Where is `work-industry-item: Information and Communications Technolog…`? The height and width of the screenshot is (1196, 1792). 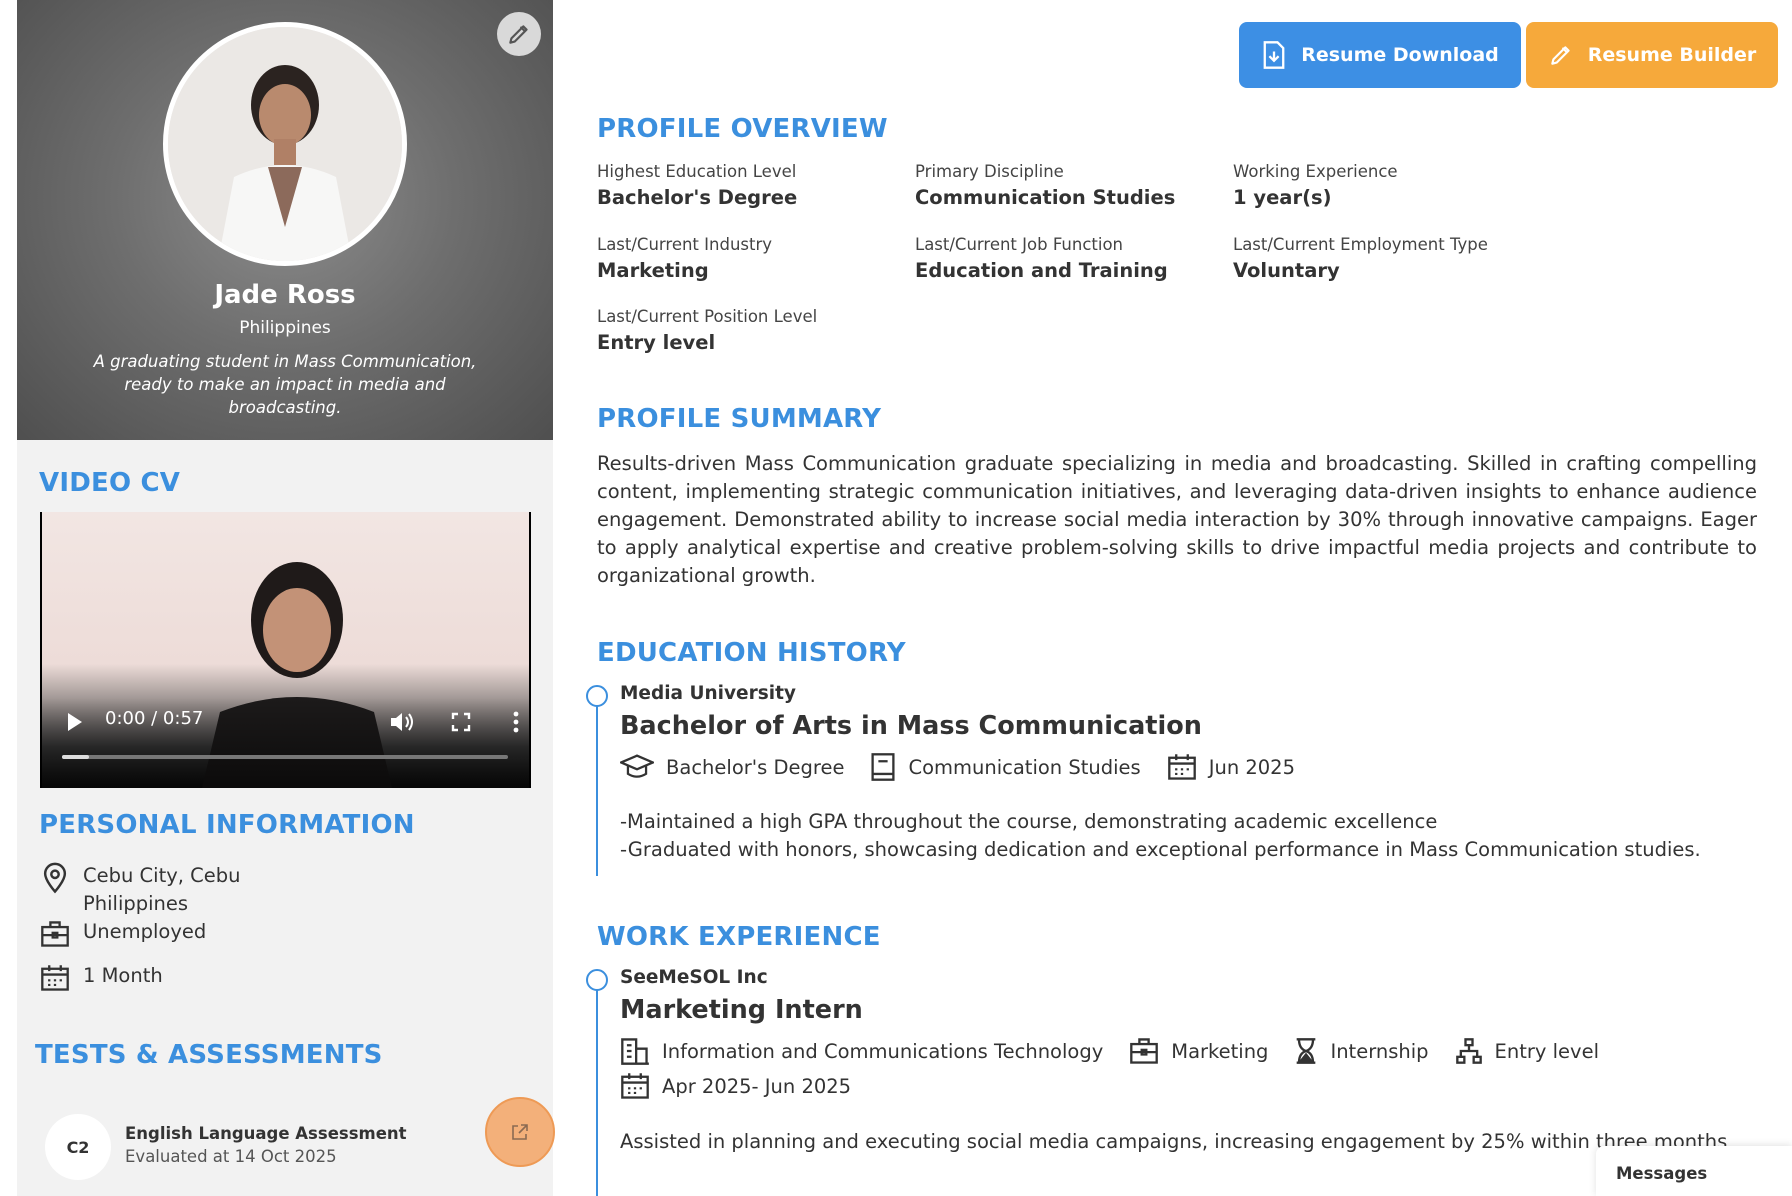
work-industry-item: Information and Communications Technolog… is located at coordinates (861, 1051).